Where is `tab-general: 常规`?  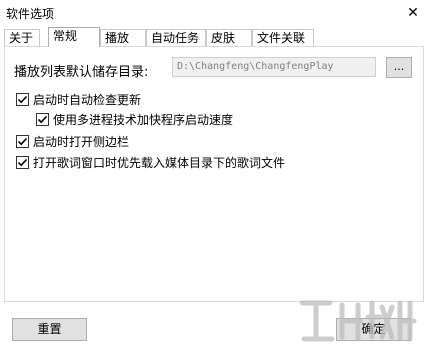 tab-general: 常规 is located at coordinates (74, 37).